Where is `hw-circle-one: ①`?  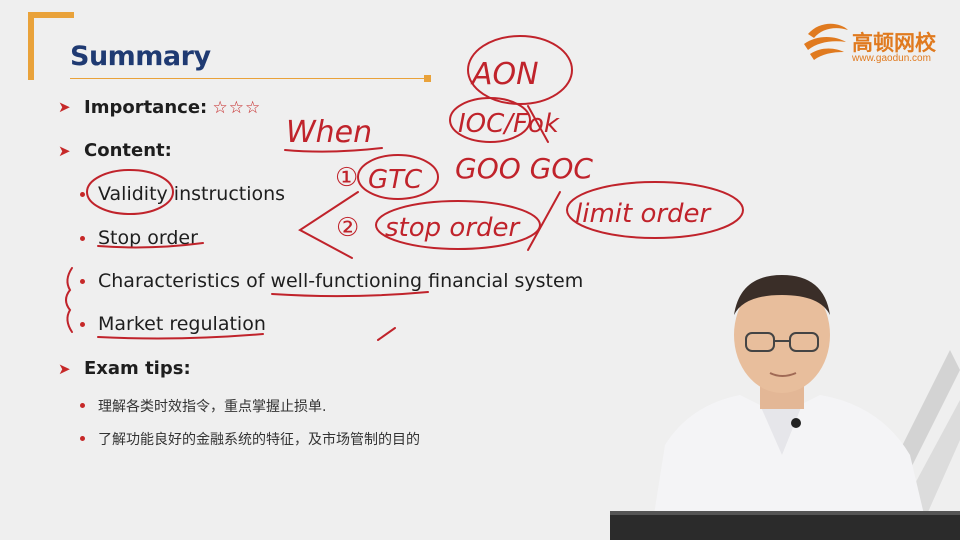
hw-circle-one: ① is located at coordinates (346, 178).